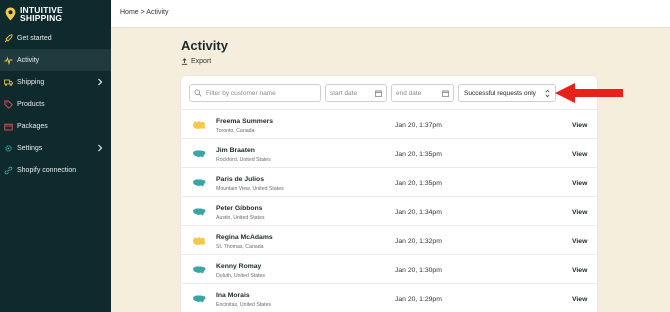 Image resolution: width=670 pixels, height=312 pixels. I want to click on sidebar-item-label: Shopify connection, so click(47, 170).